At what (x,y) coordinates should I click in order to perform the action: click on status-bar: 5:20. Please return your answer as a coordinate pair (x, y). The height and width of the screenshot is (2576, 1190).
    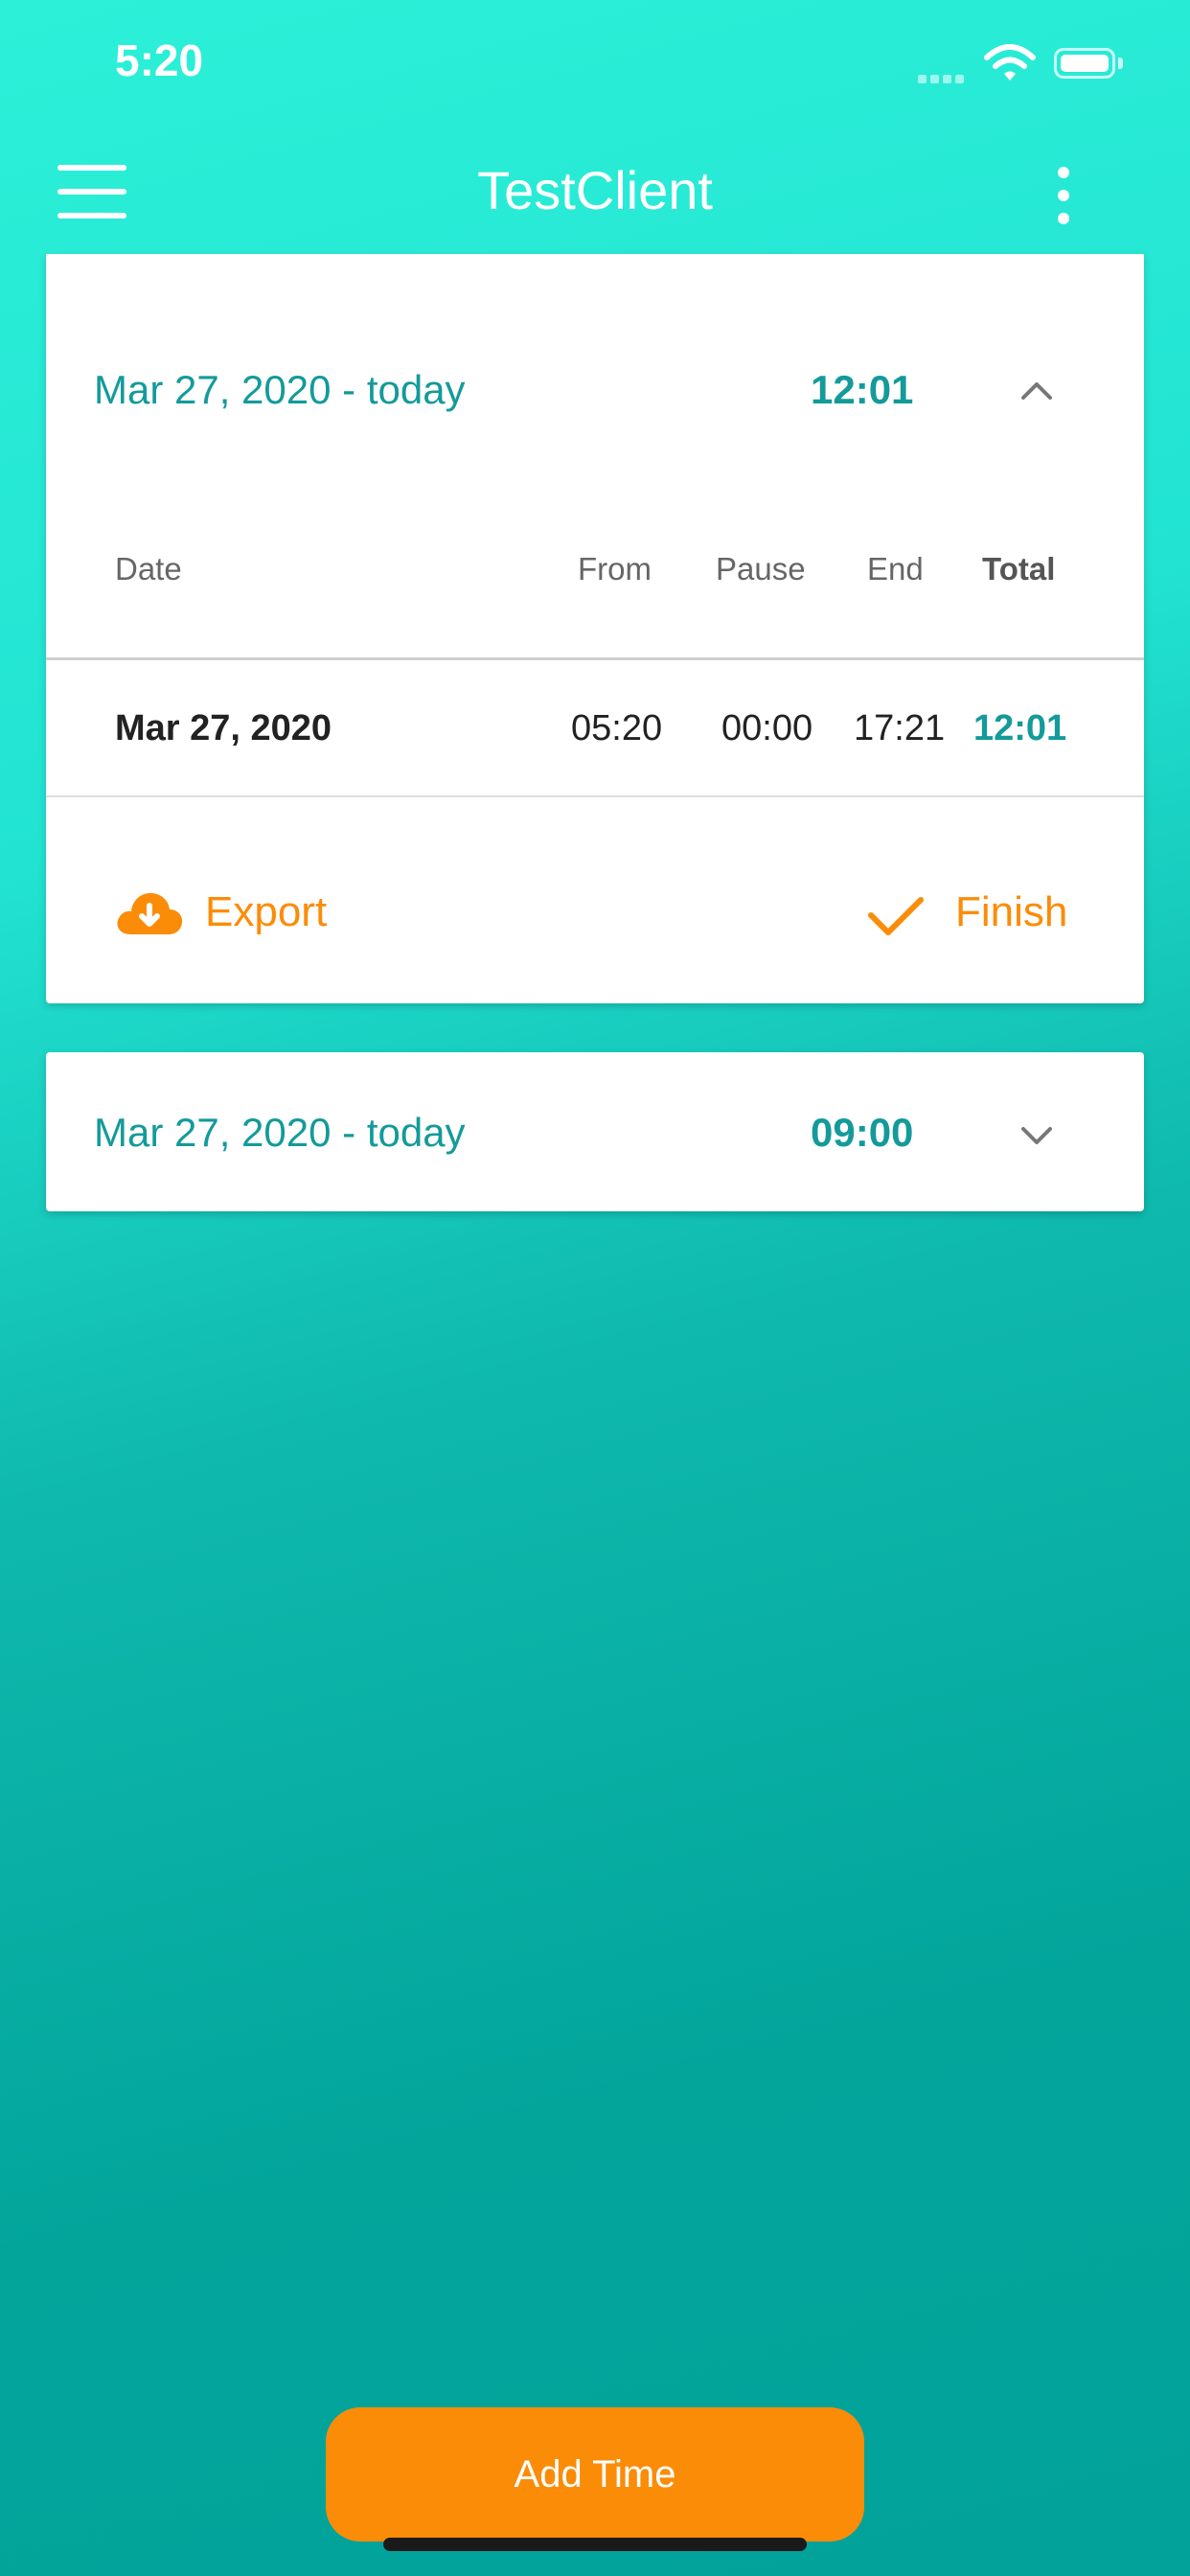
    Looking at the image, I should click on (595, 67).